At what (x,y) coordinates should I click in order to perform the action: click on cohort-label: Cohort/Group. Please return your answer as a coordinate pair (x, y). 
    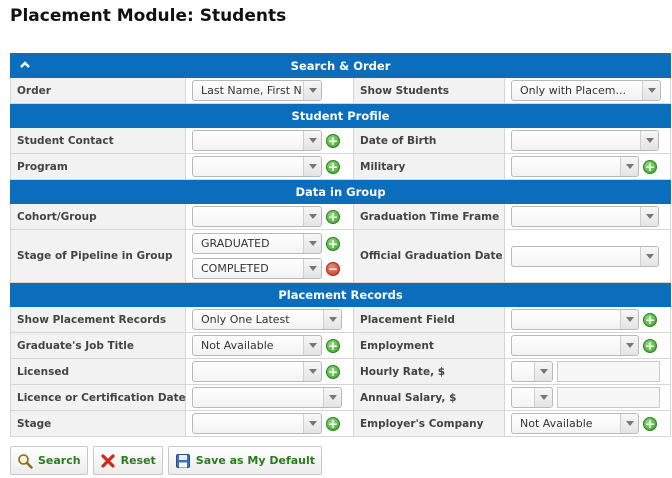
    Looking at the image, I should click on (98, 216).